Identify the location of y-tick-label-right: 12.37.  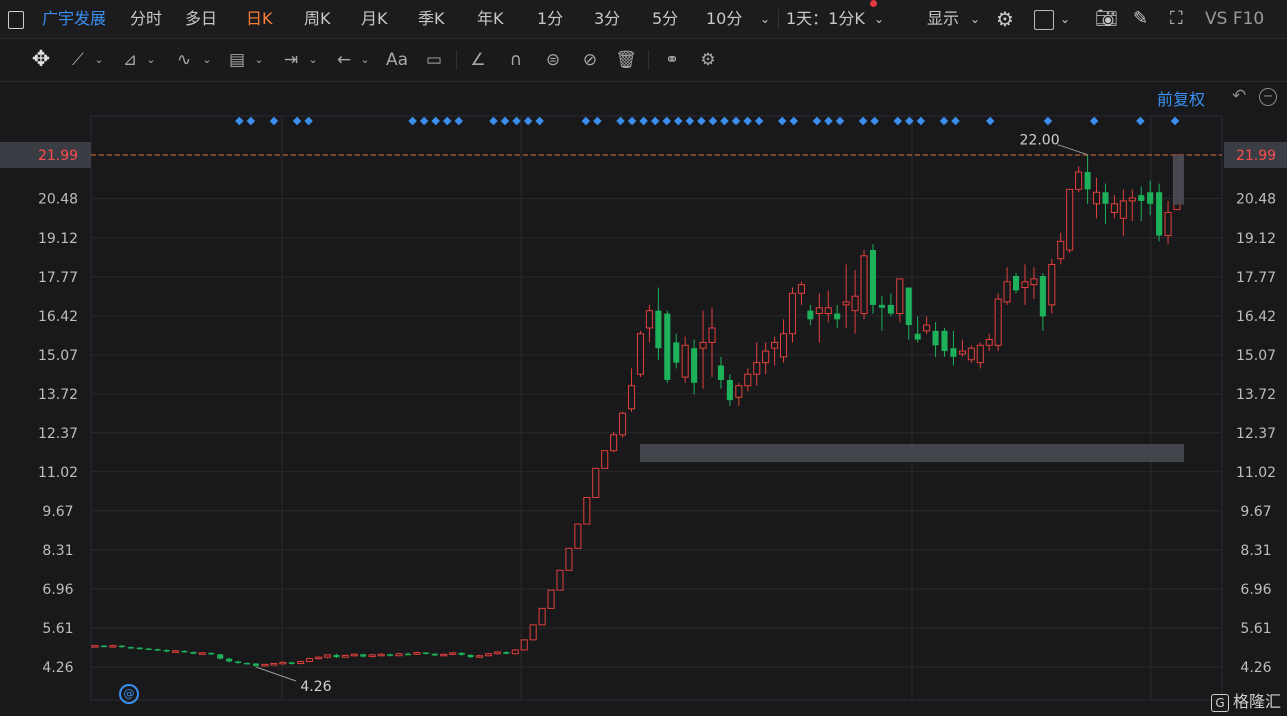
(1256, 434).